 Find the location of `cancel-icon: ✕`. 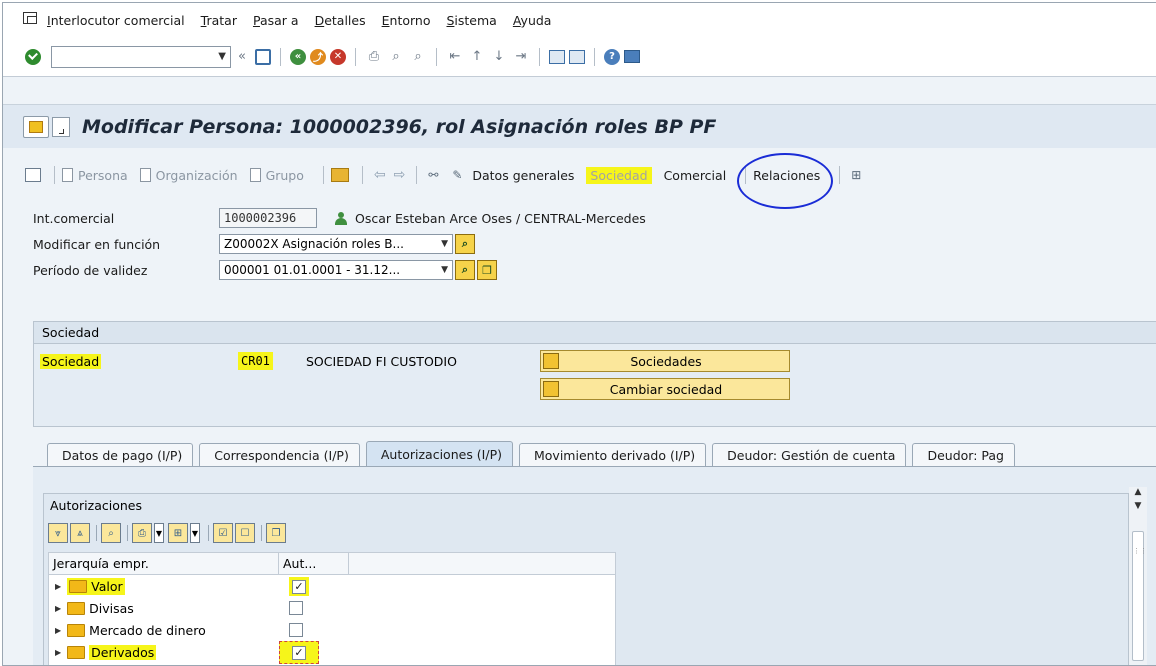

cancel-icon: ✕ is located at coordinates (338, 56).